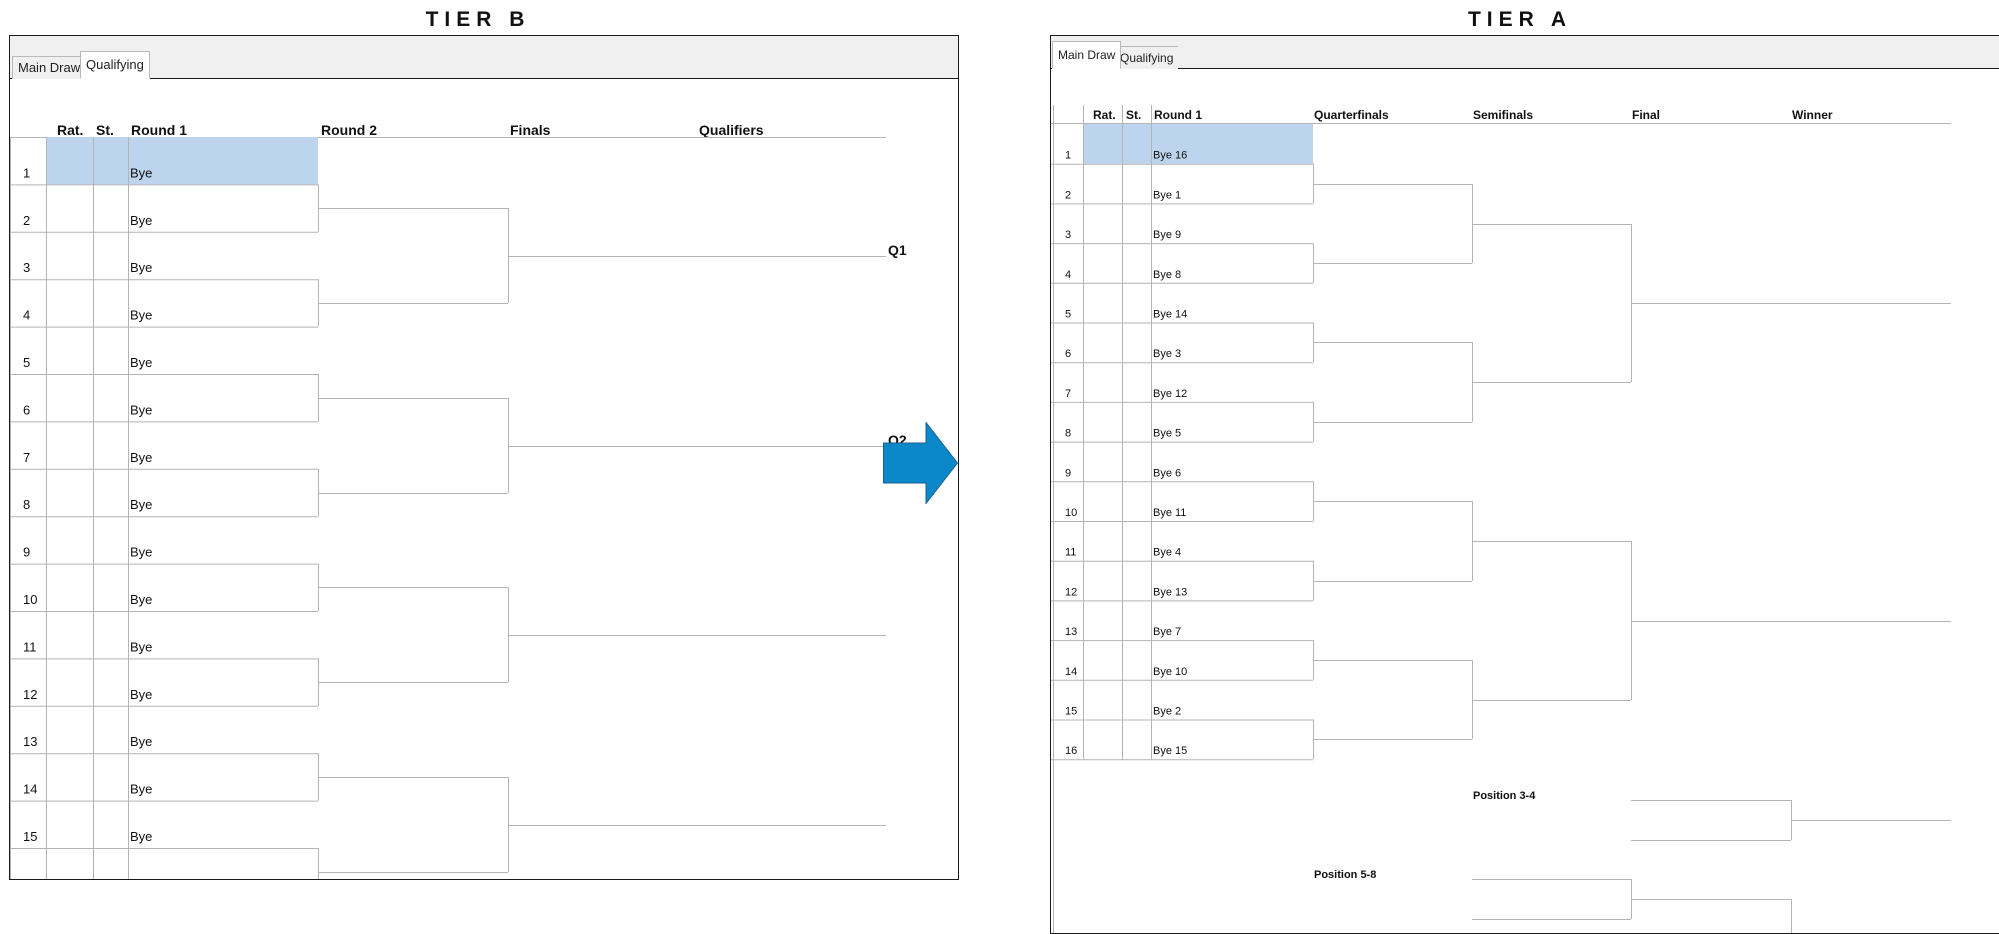 The width and height of the screenshot is (1999, 934). What do you see at coordinates (1167, 354) in the screenshot?
I see `player-name: Bye 3` at bounding box center [1167, 354].